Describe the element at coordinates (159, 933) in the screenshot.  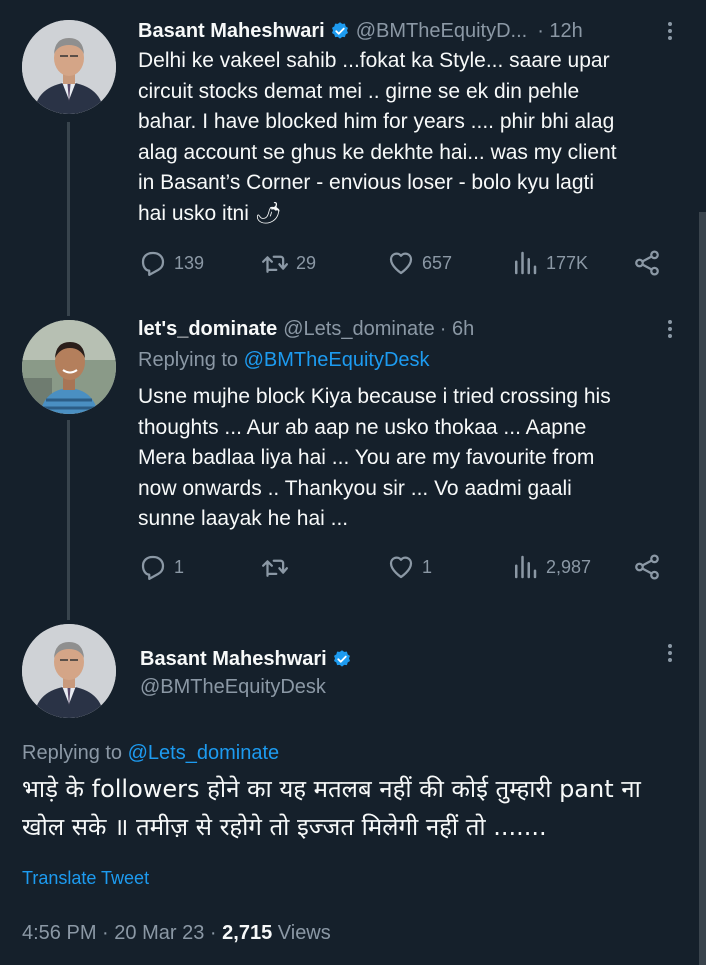
I see `tweet-date: 20 Mar 23` at that location.